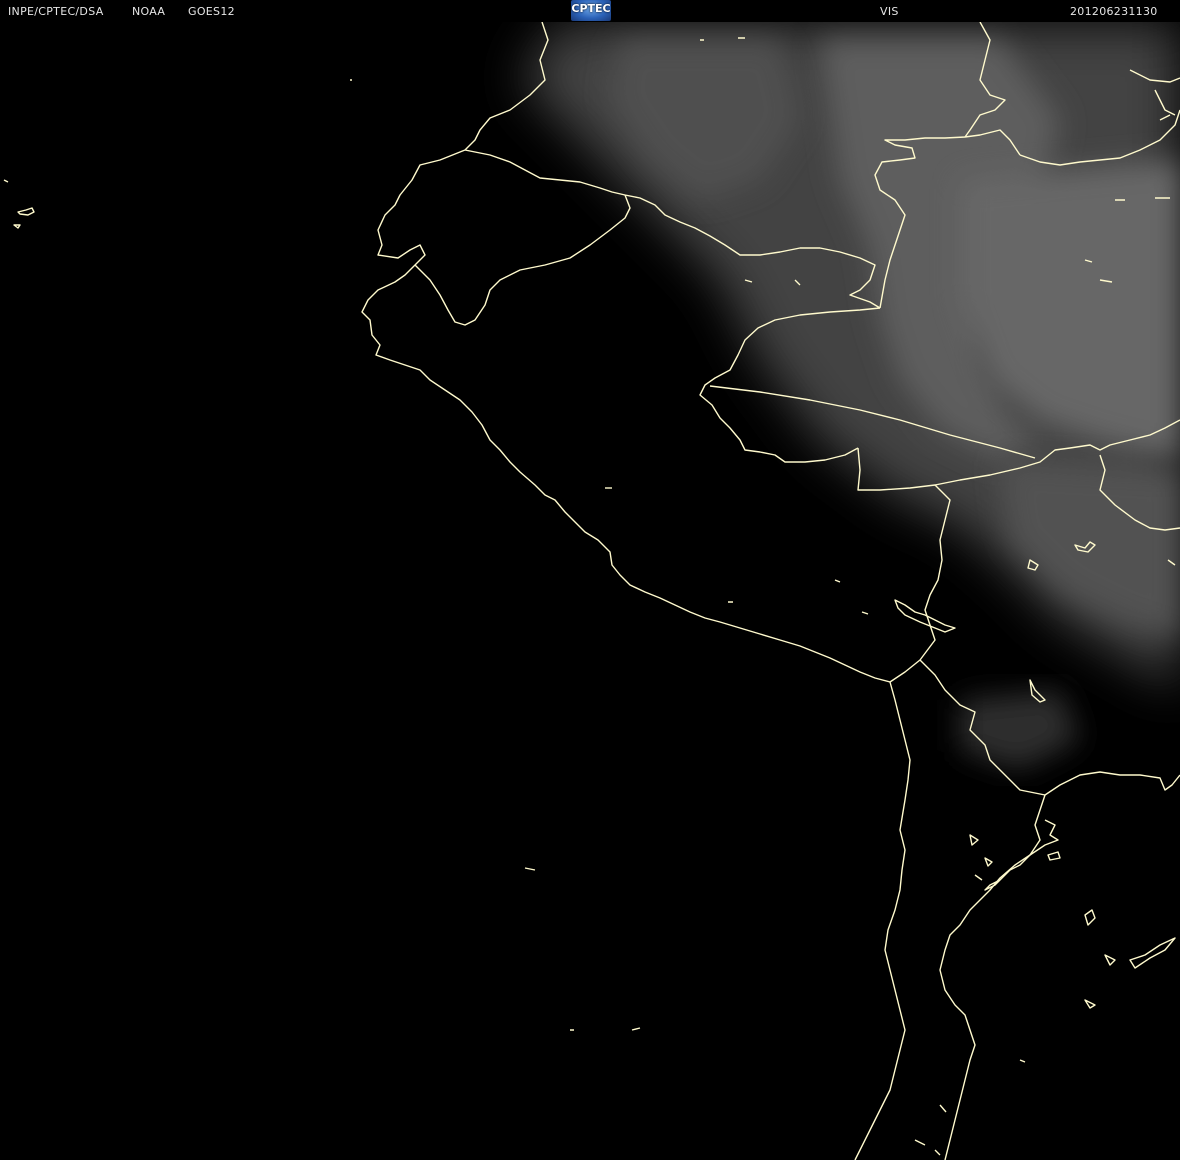 The image size is (1180, 1160). What do you see at coordinates (522, 260) in the screenshot?
I see `border-ecuador-peru` at bounding box center [522, 260].